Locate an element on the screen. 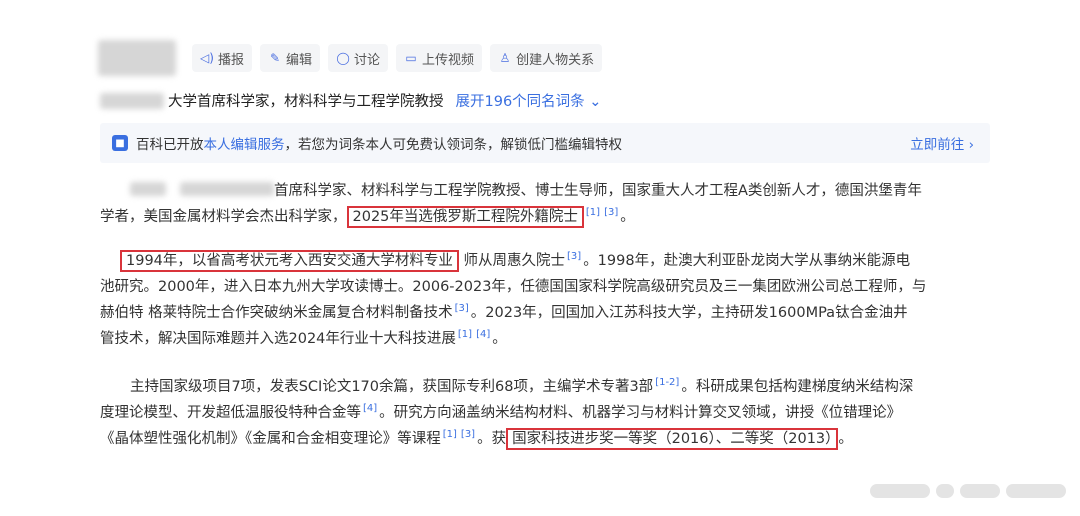  broadcast-button: ◁) 播报 is located at coordinates (222, 58).